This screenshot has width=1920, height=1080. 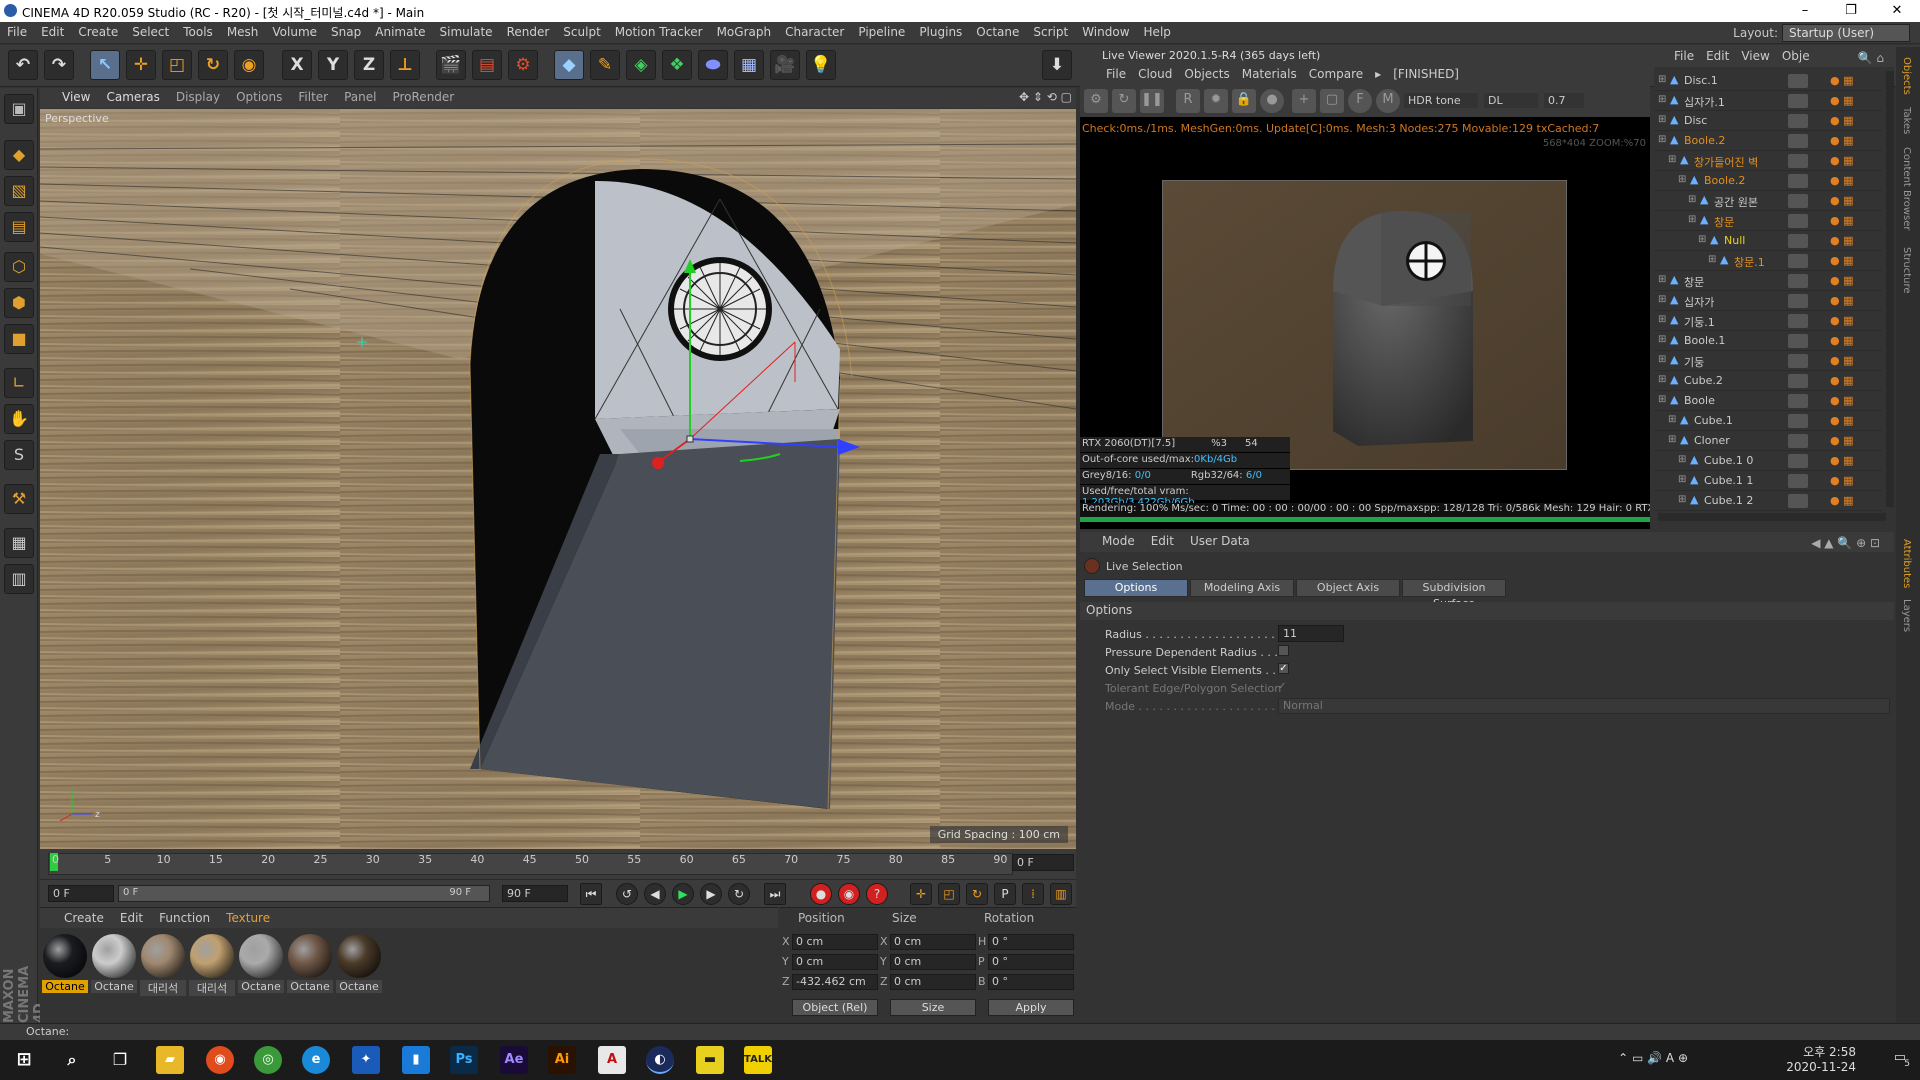 What do you see at coordinates (466, 33) in the screenshot?
I see `menu-simulate: Simulate` at bounding box center [466, 33].